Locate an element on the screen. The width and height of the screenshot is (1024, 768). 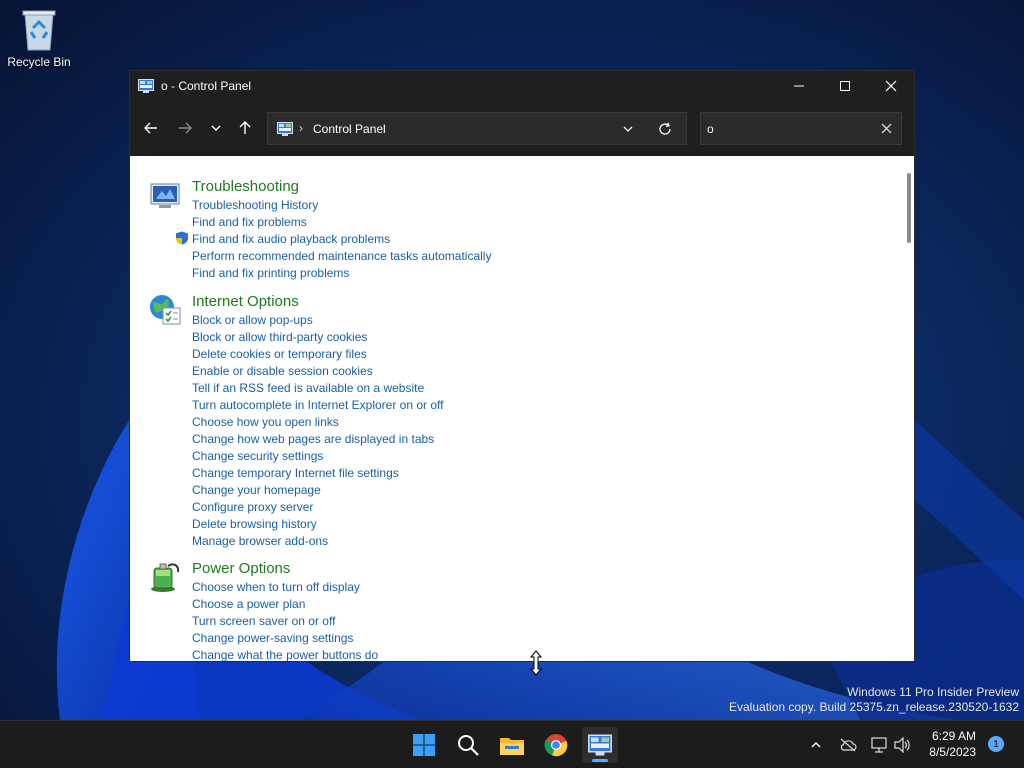
task-link: Choose when to turn off display is located at coordinates (285, 587).